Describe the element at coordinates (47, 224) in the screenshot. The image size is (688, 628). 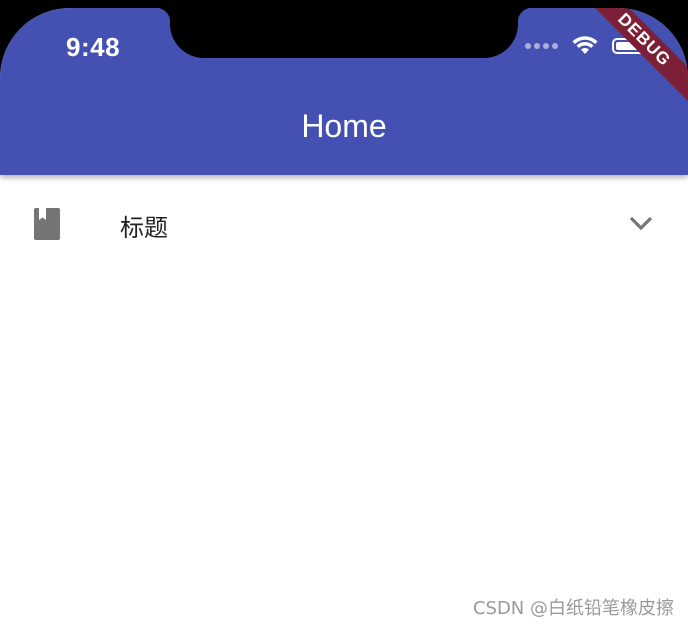
I see `book-icon` at that location.